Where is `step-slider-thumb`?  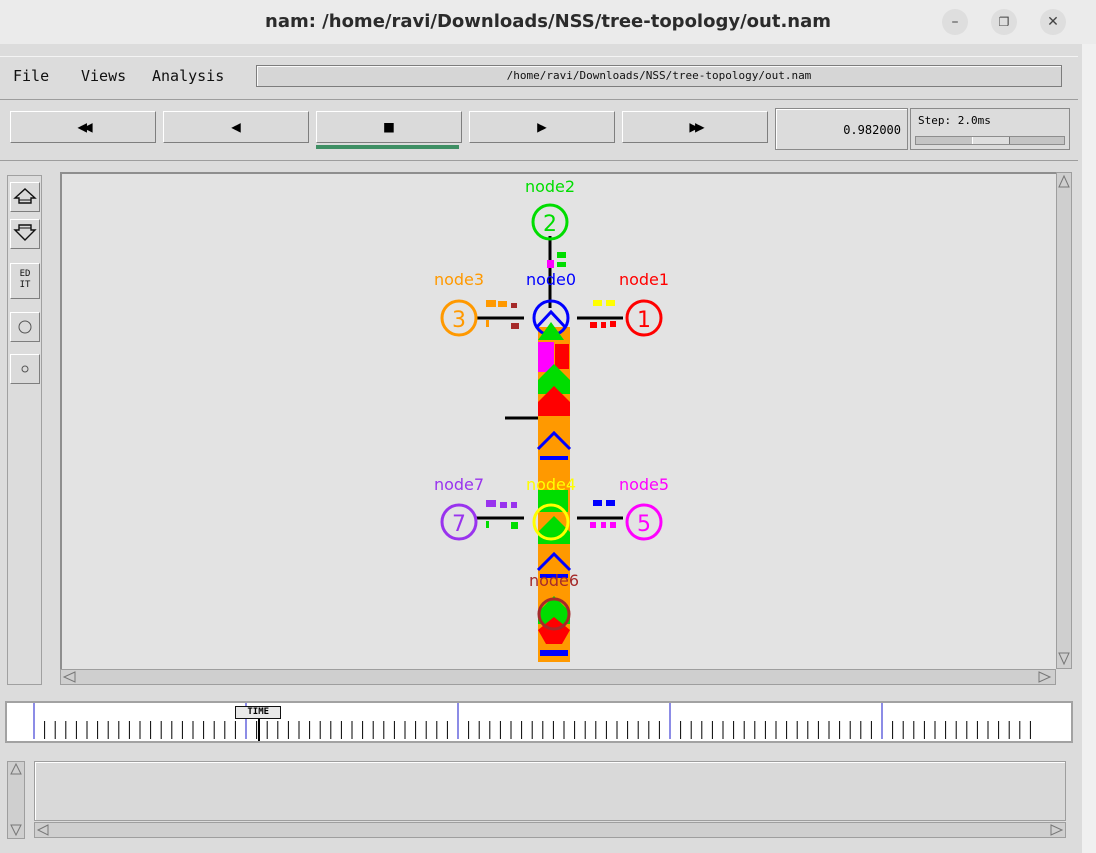 step-slider-thumb is located at coordinates (991, 140).